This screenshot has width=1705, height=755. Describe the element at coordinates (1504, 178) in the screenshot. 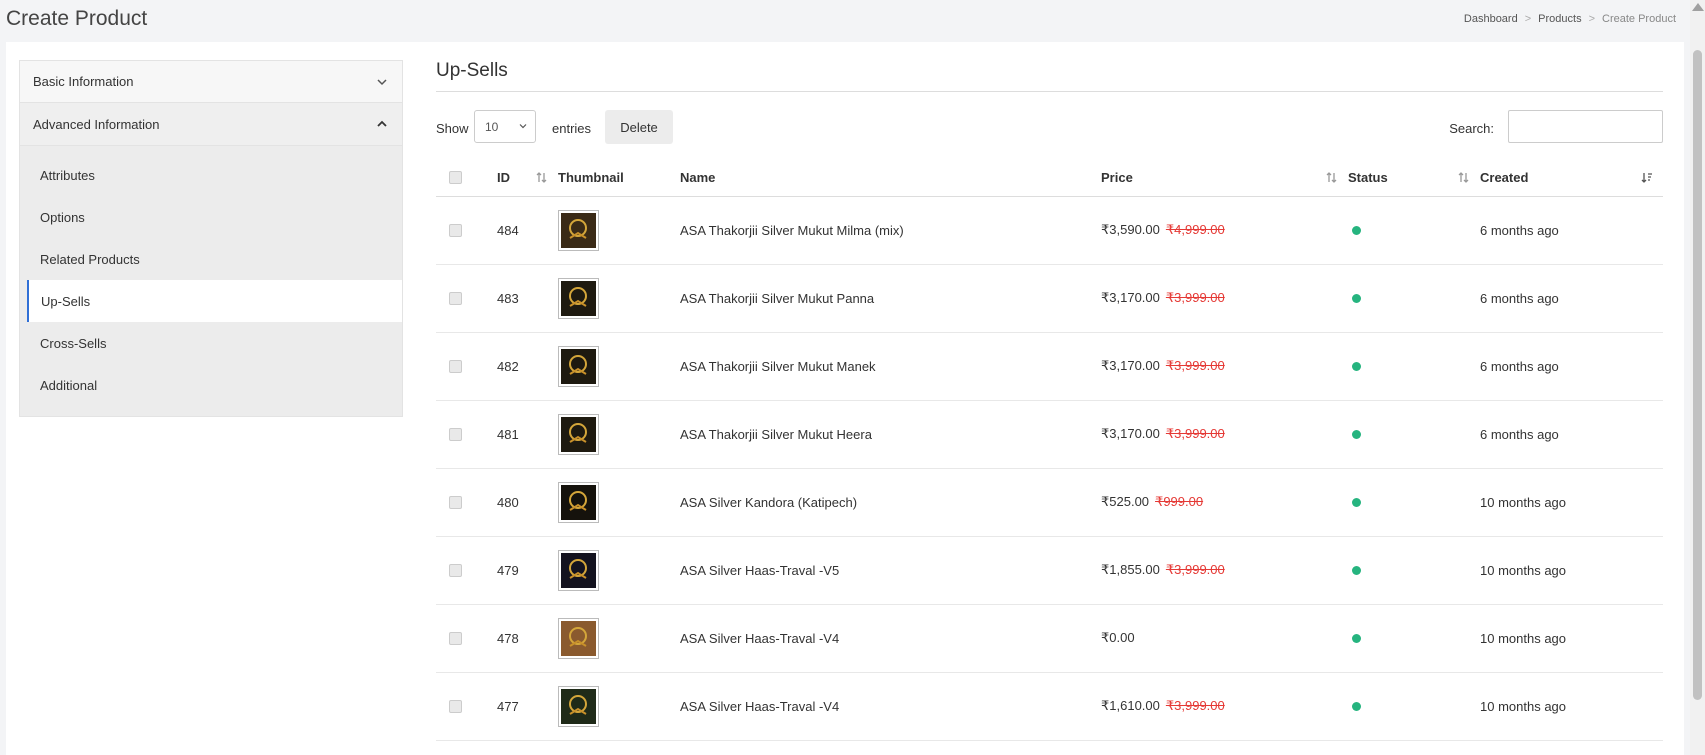

I see `column-label: Created` at that location.